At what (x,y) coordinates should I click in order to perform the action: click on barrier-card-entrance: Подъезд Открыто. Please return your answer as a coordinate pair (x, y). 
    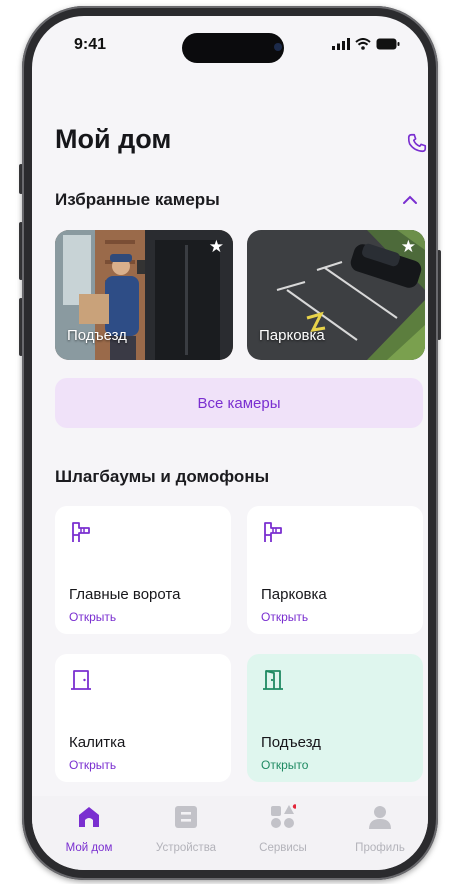
    Looking at the image, I should click on (335, 718).